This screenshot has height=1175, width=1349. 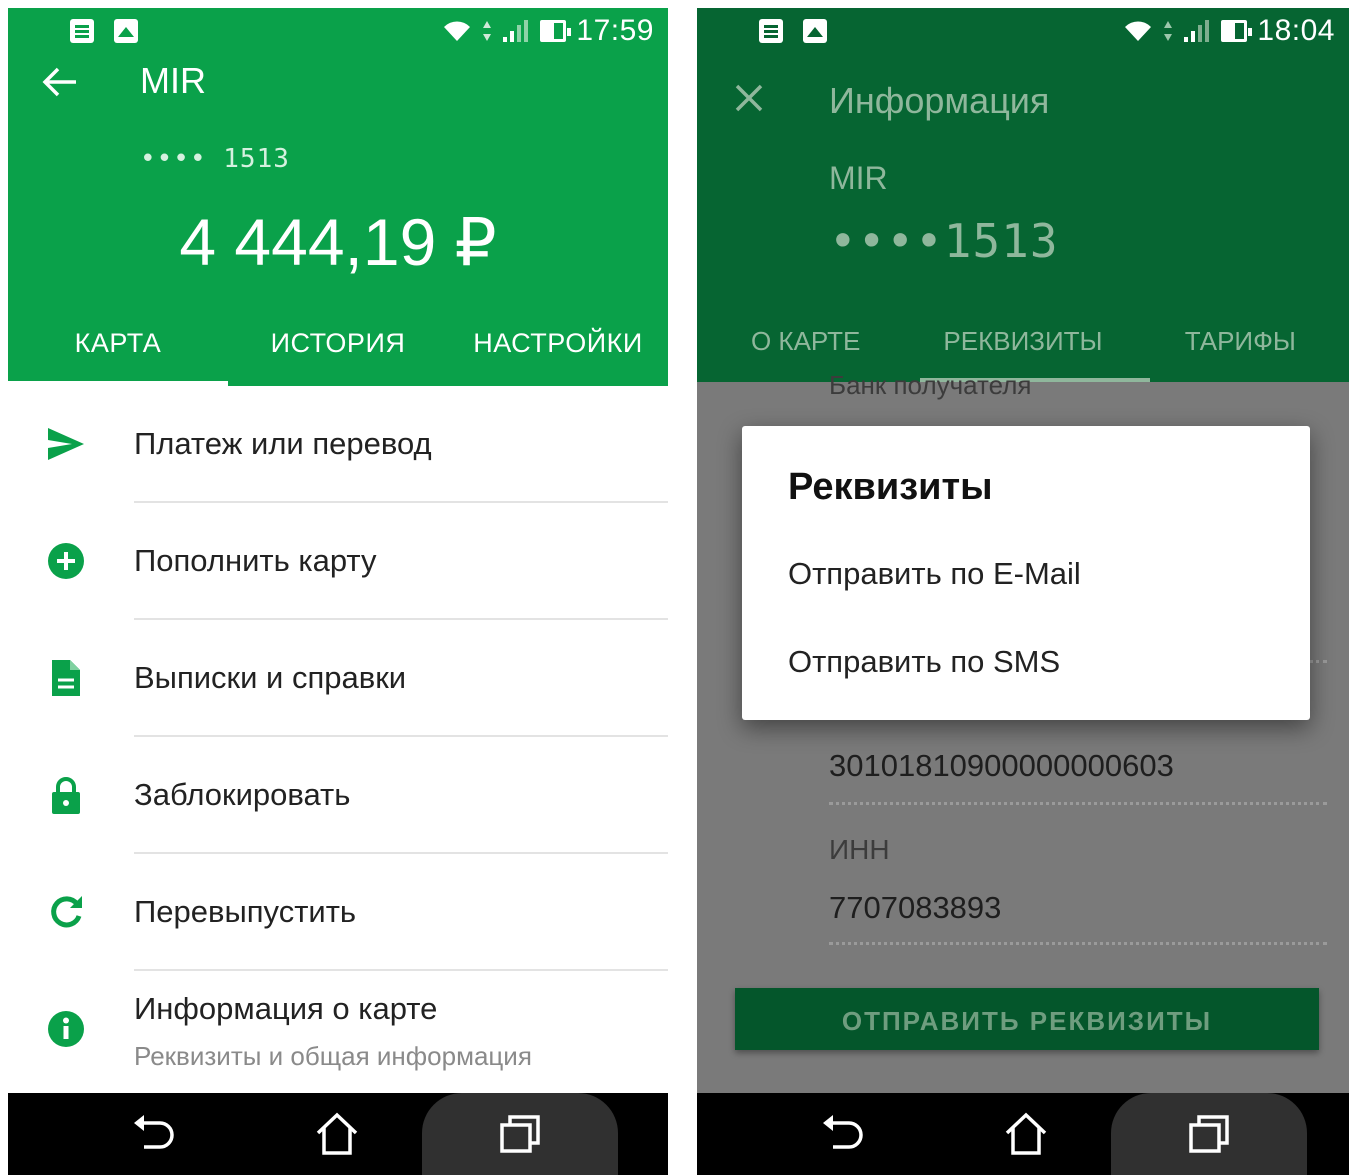 What do you see at coordinates (118, 347) in the screenshot?
I see `tab-card: КАРТА` at bounding box center [118, 347].